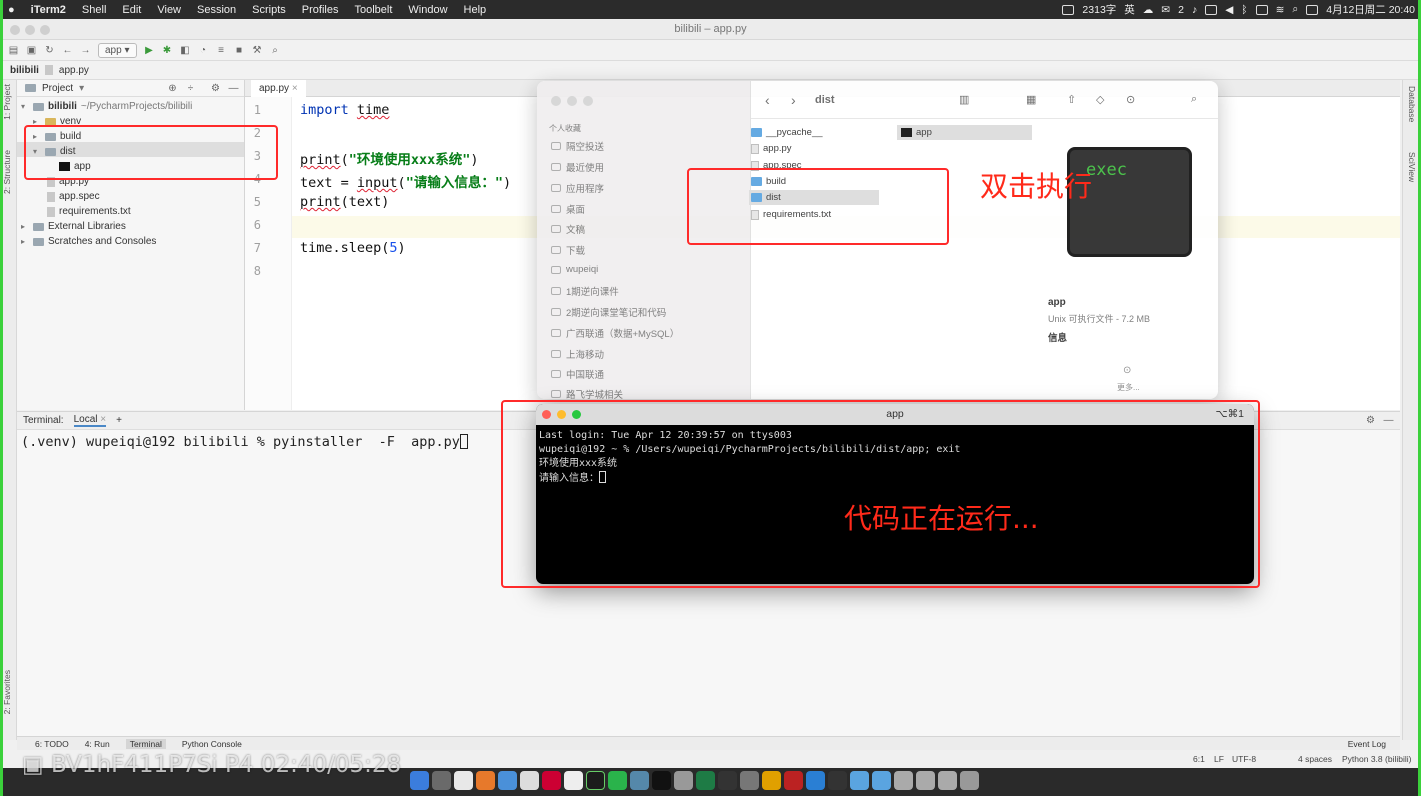 This screenshot has width=1421, height=796. What do you see at coordinates (172, 88) in the screenshot?
I see `target-icon: ⊕` at bounding box center [172, 88].